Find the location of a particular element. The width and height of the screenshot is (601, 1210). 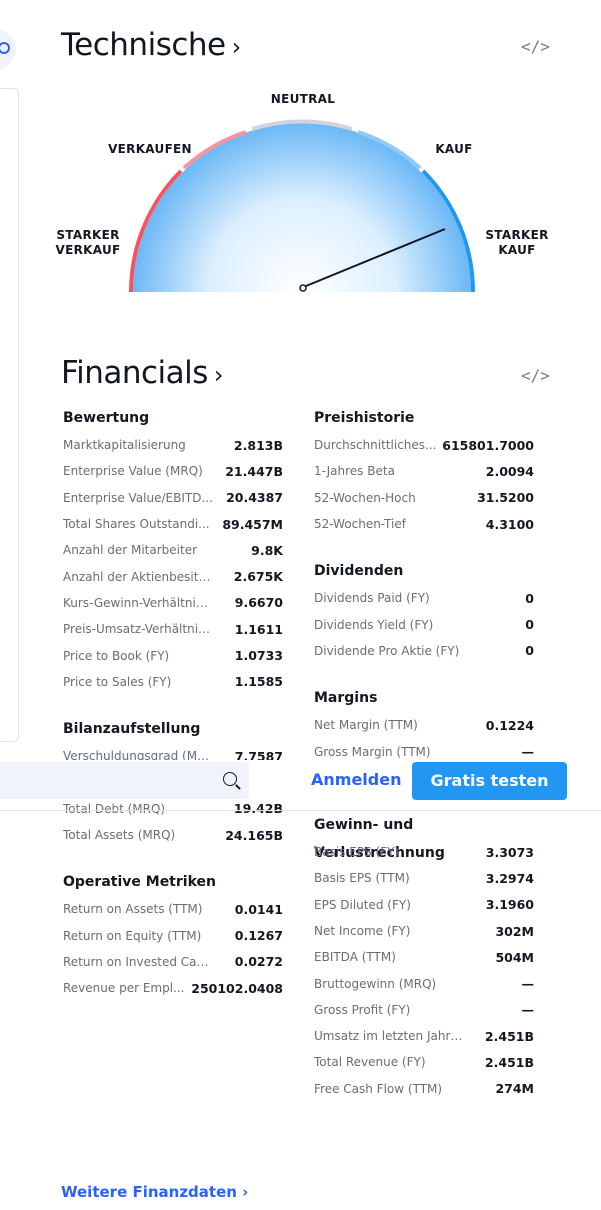

metric-value: 4.3100 is located at coordinates (509, 524).